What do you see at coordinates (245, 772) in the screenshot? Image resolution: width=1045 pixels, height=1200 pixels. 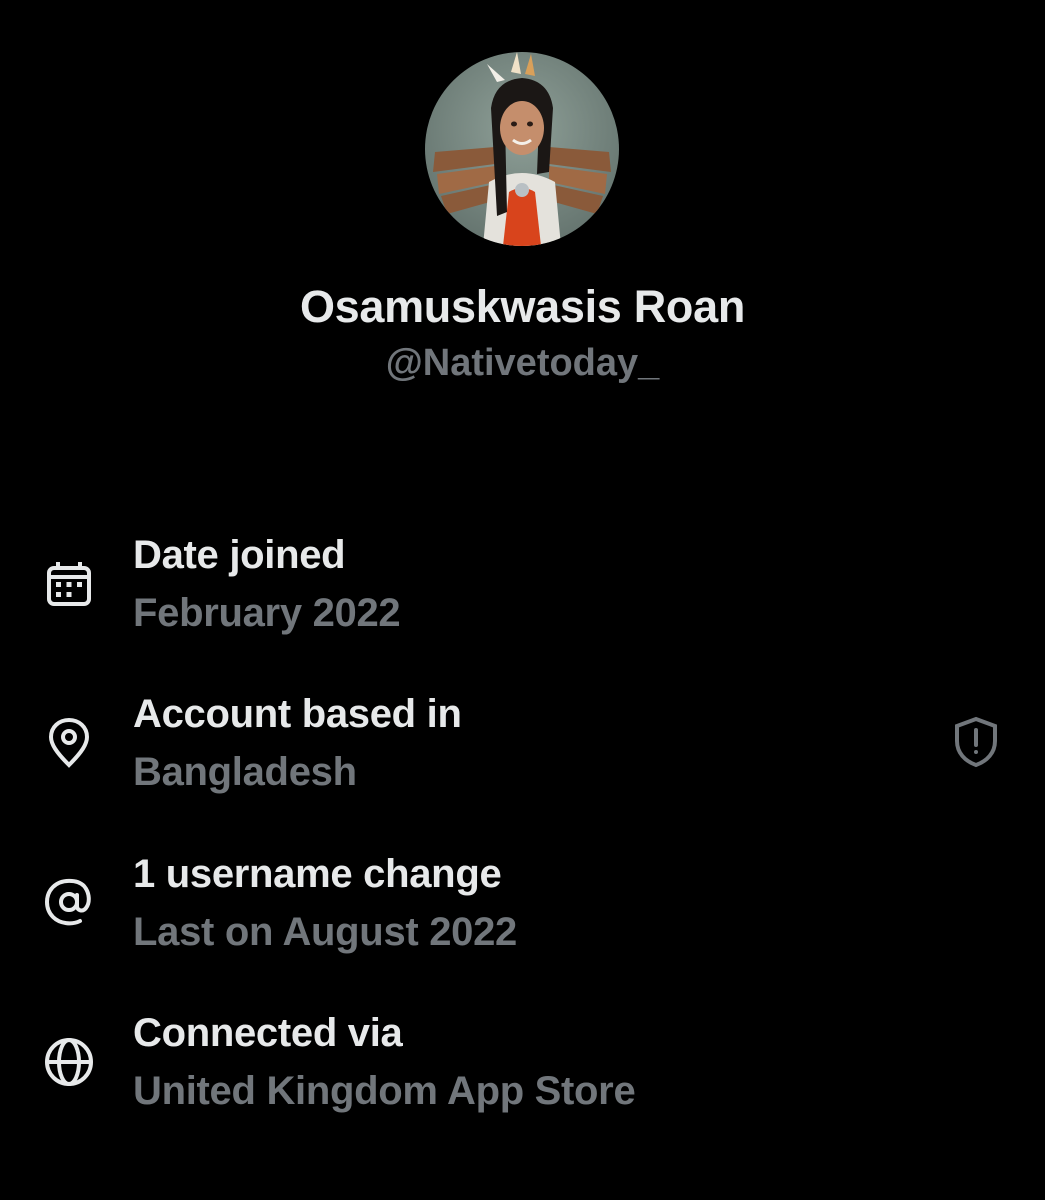 I see `account-based-in-value: Bangladesh` at bounding box center [245, 772].